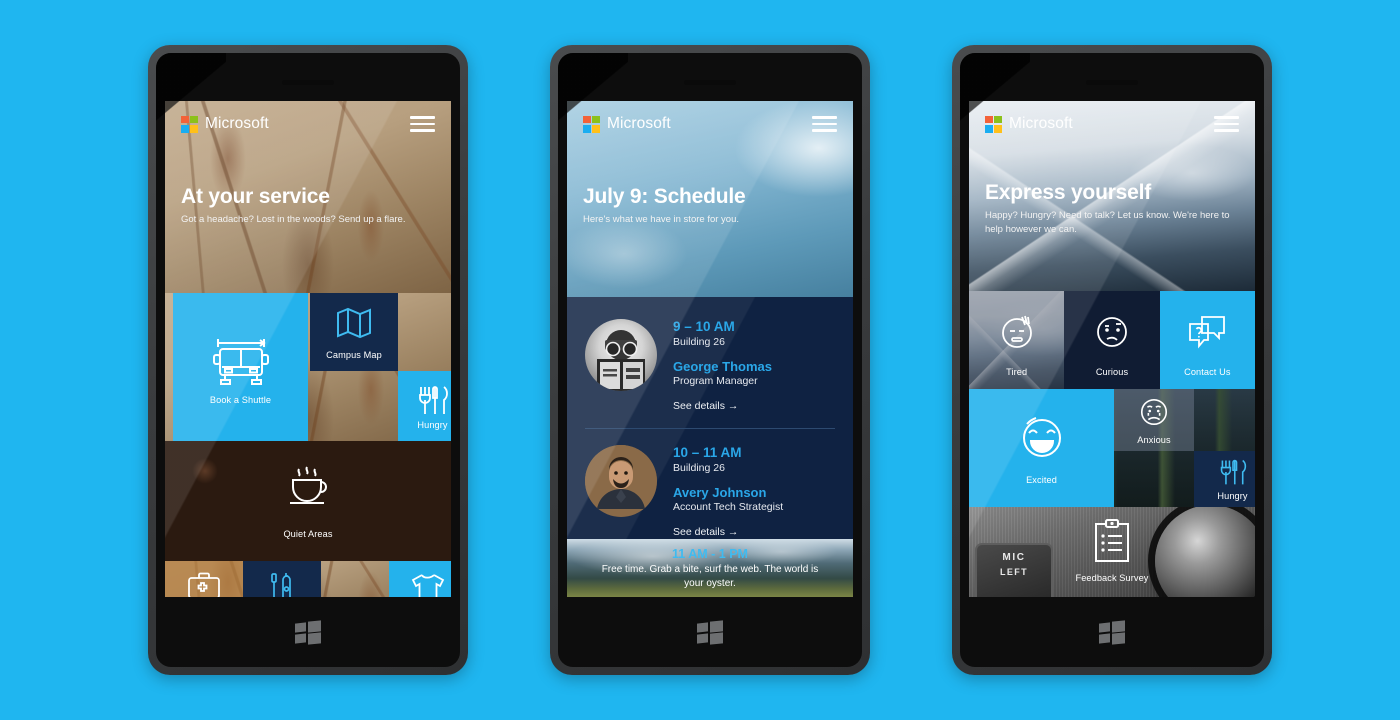 This screenshot has height=720, width=1400. I want to click on excited-face-icon, so click(1042, 437).